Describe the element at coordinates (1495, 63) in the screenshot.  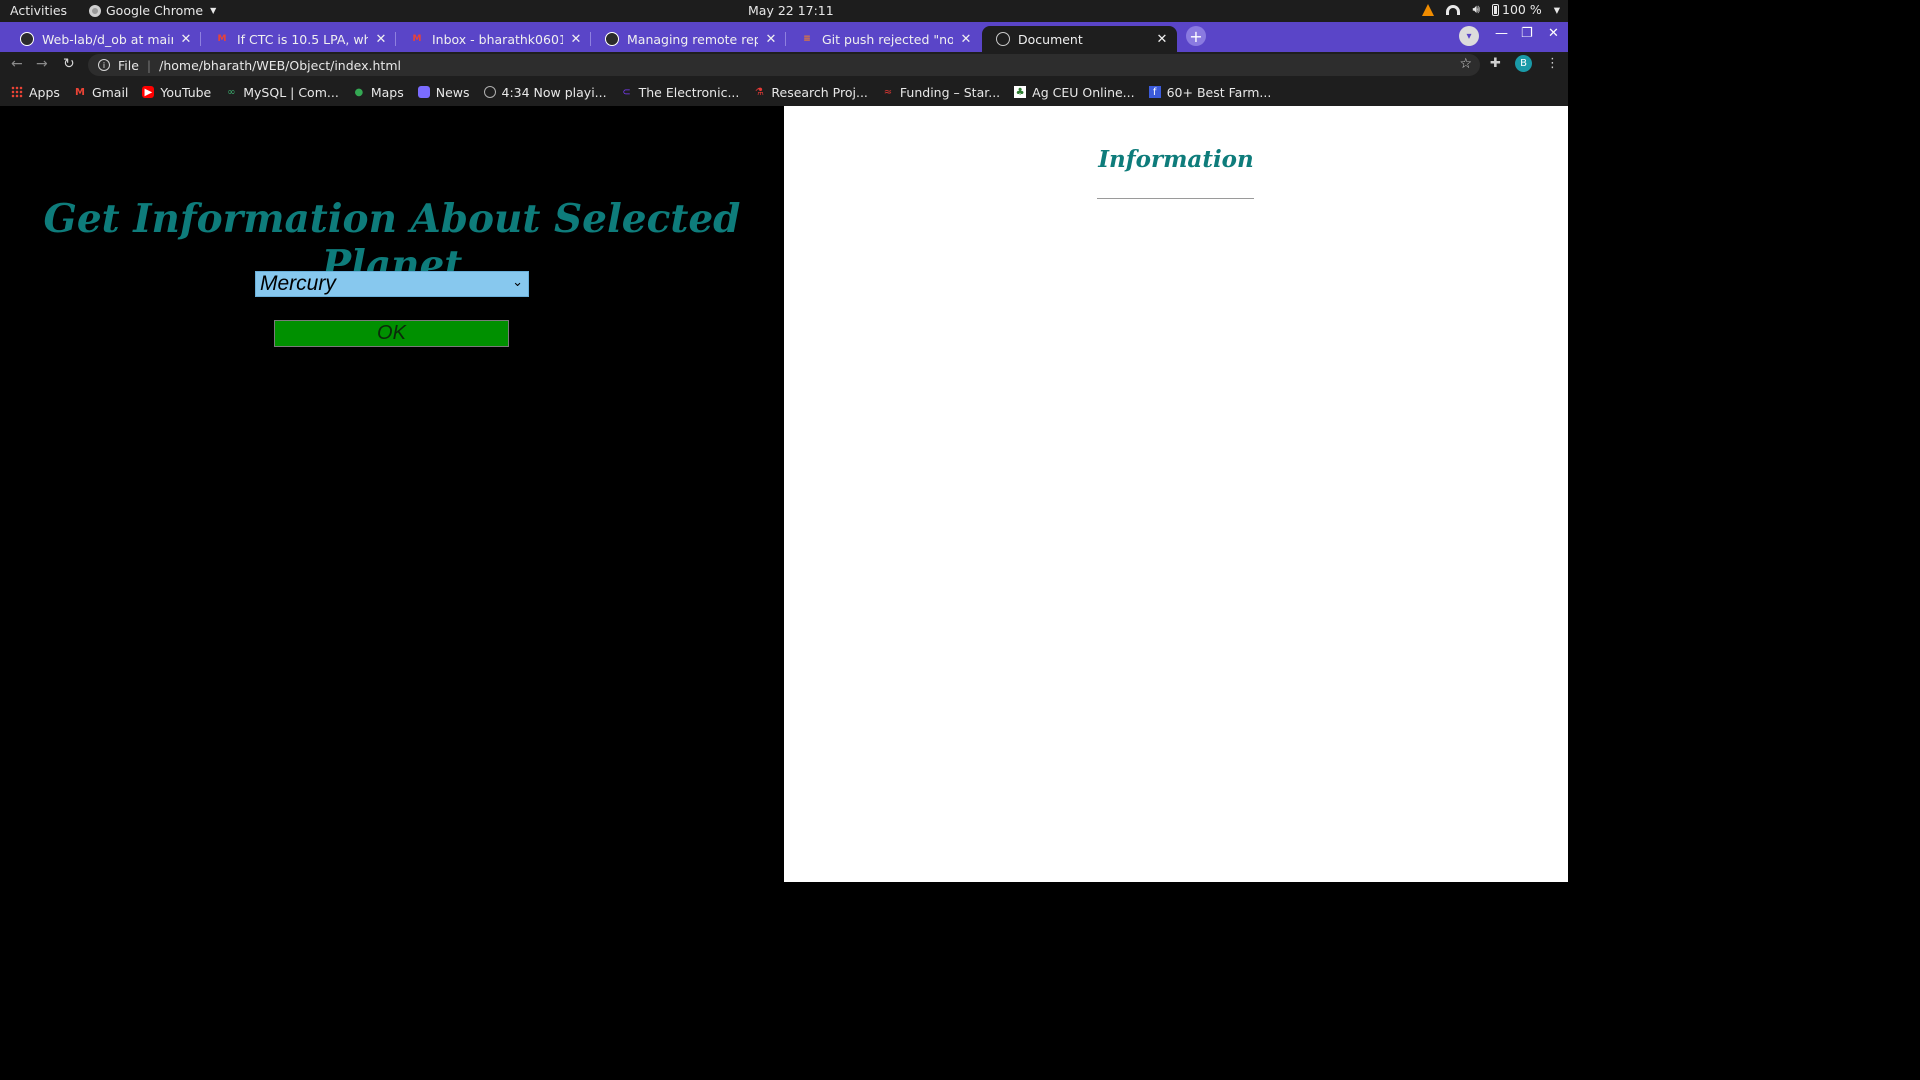
I see `extensions-puzzle-icon: ✚` at that location.